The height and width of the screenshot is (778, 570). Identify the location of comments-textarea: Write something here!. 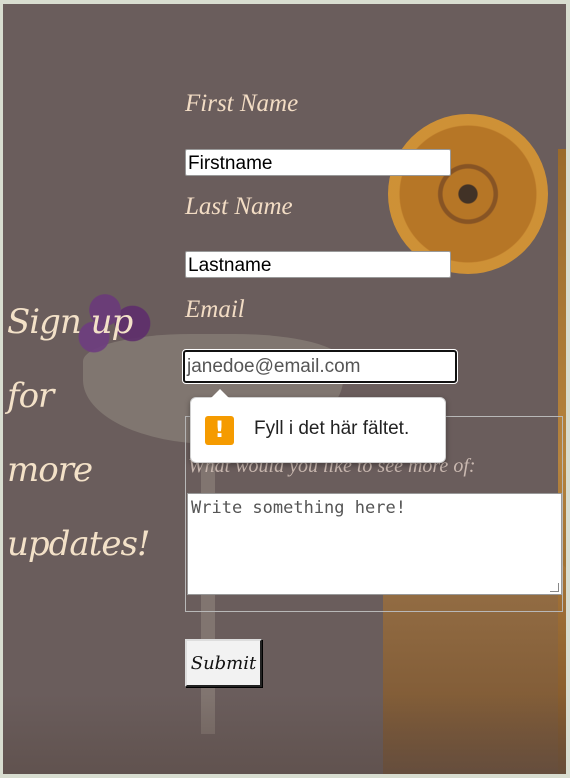
(374, 544).